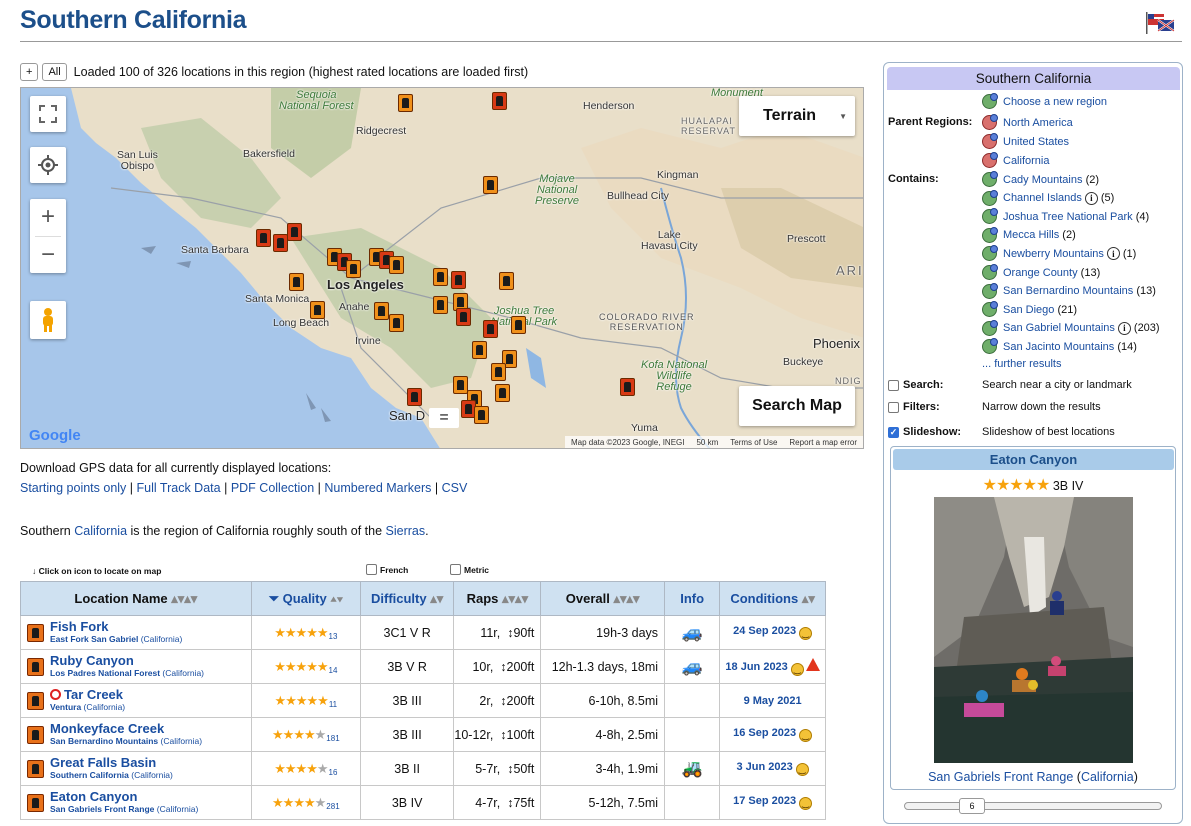  I want to click on condition-date: 17 Sep 2023, so click(764, 801).